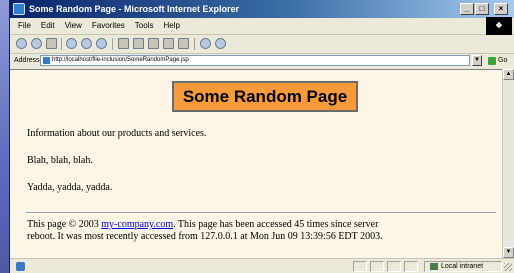 Image resolution: width=514 pixels, height=273 pixels. What do you see at coordinates (138, 43) in the screenshot?
I see `history-icon` at bounding box center [138, 43].